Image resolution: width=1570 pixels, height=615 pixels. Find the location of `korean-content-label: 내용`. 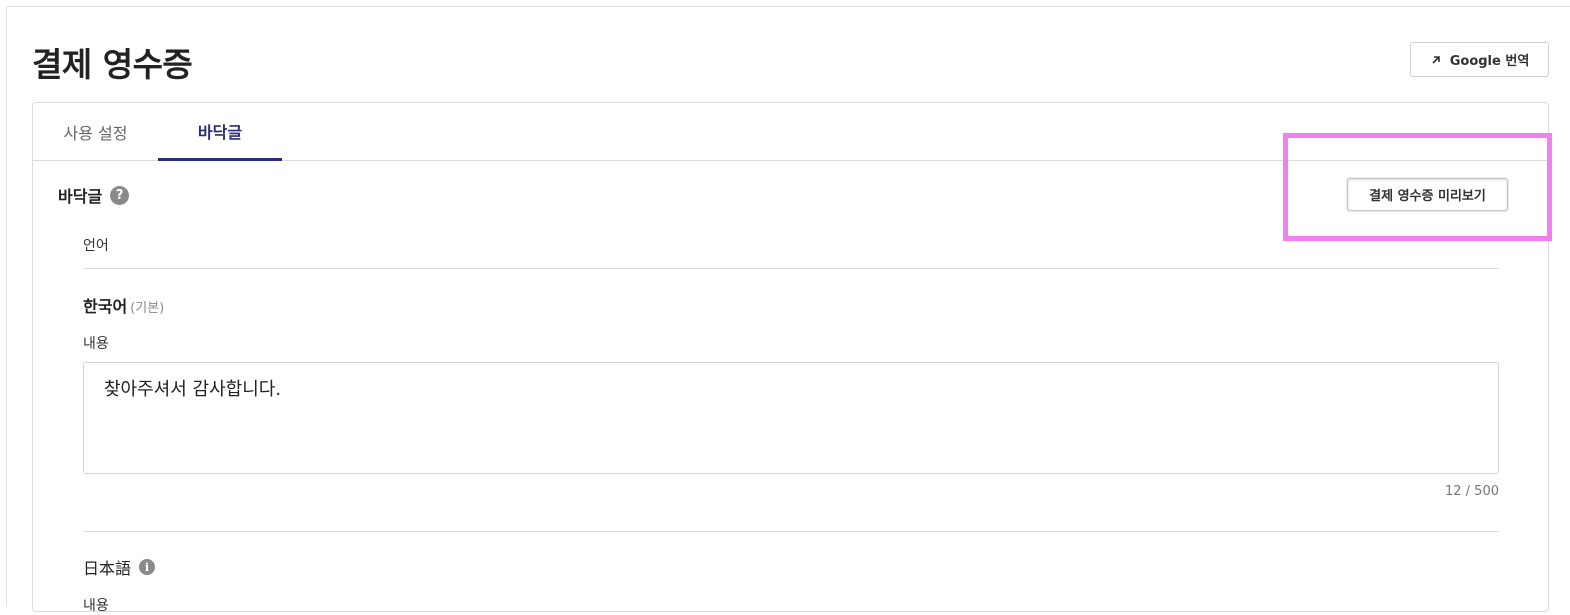

korean-content-label: 내용 is located at coordinates (96, 344).